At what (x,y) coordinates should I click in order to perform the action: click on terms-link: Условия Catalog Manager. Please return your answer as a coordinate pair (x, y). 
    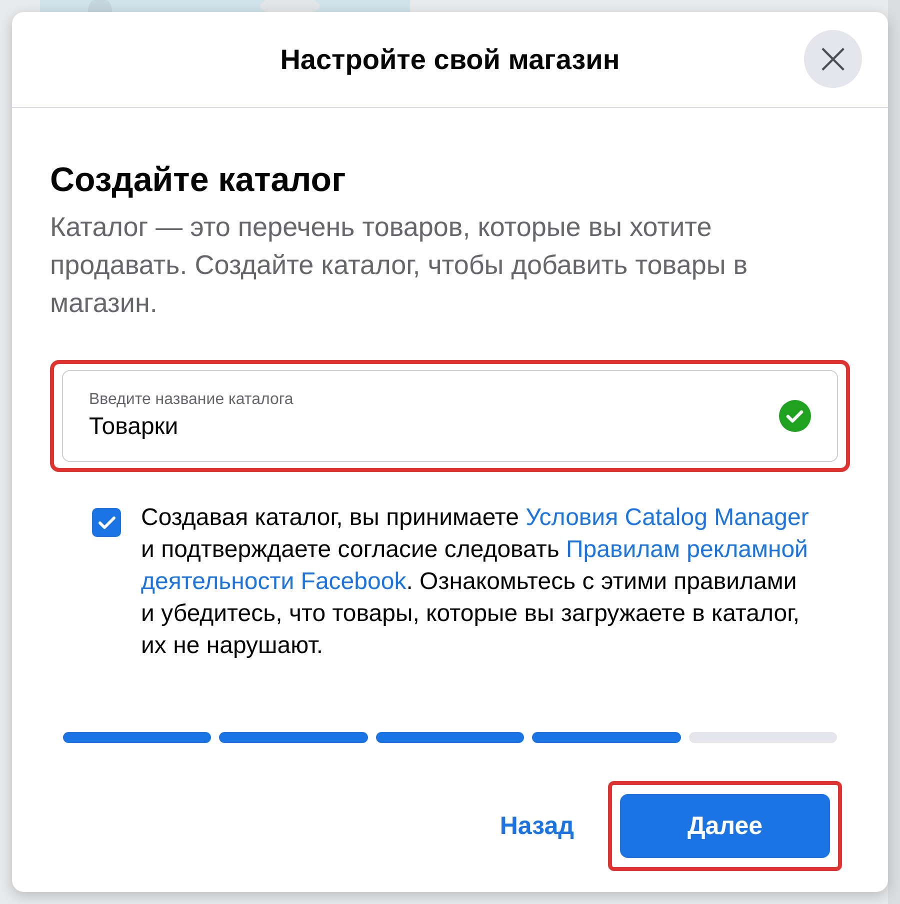
    Looking at the image, I should click on (667, 517).